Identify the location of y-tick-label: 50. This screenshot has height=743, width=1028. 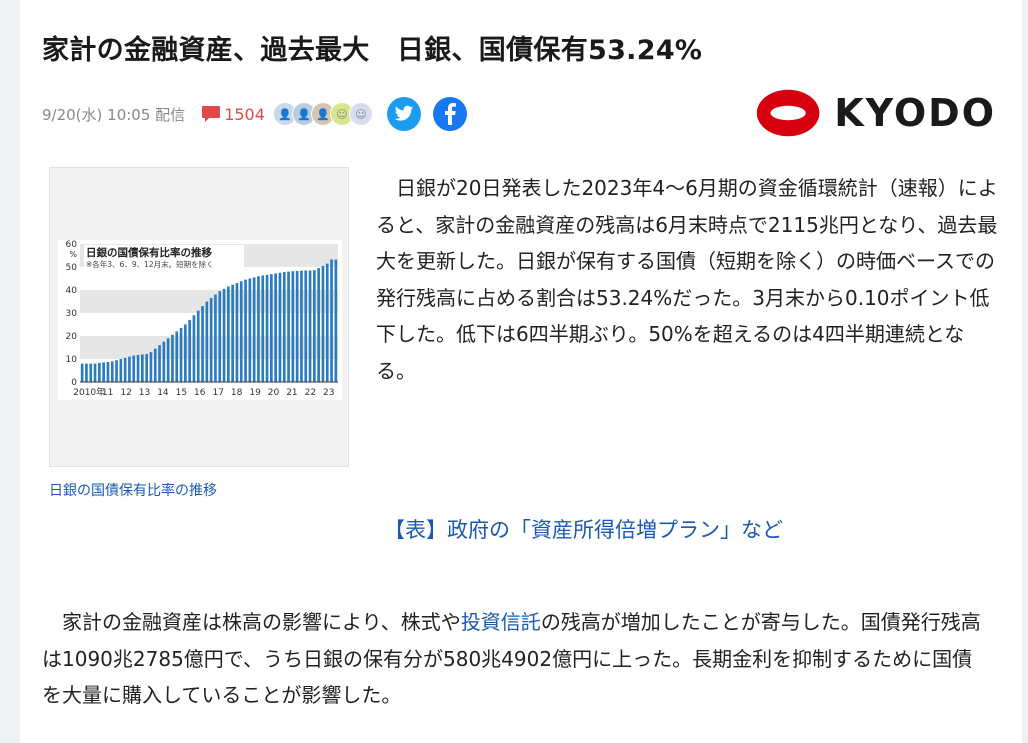
(72, 268).